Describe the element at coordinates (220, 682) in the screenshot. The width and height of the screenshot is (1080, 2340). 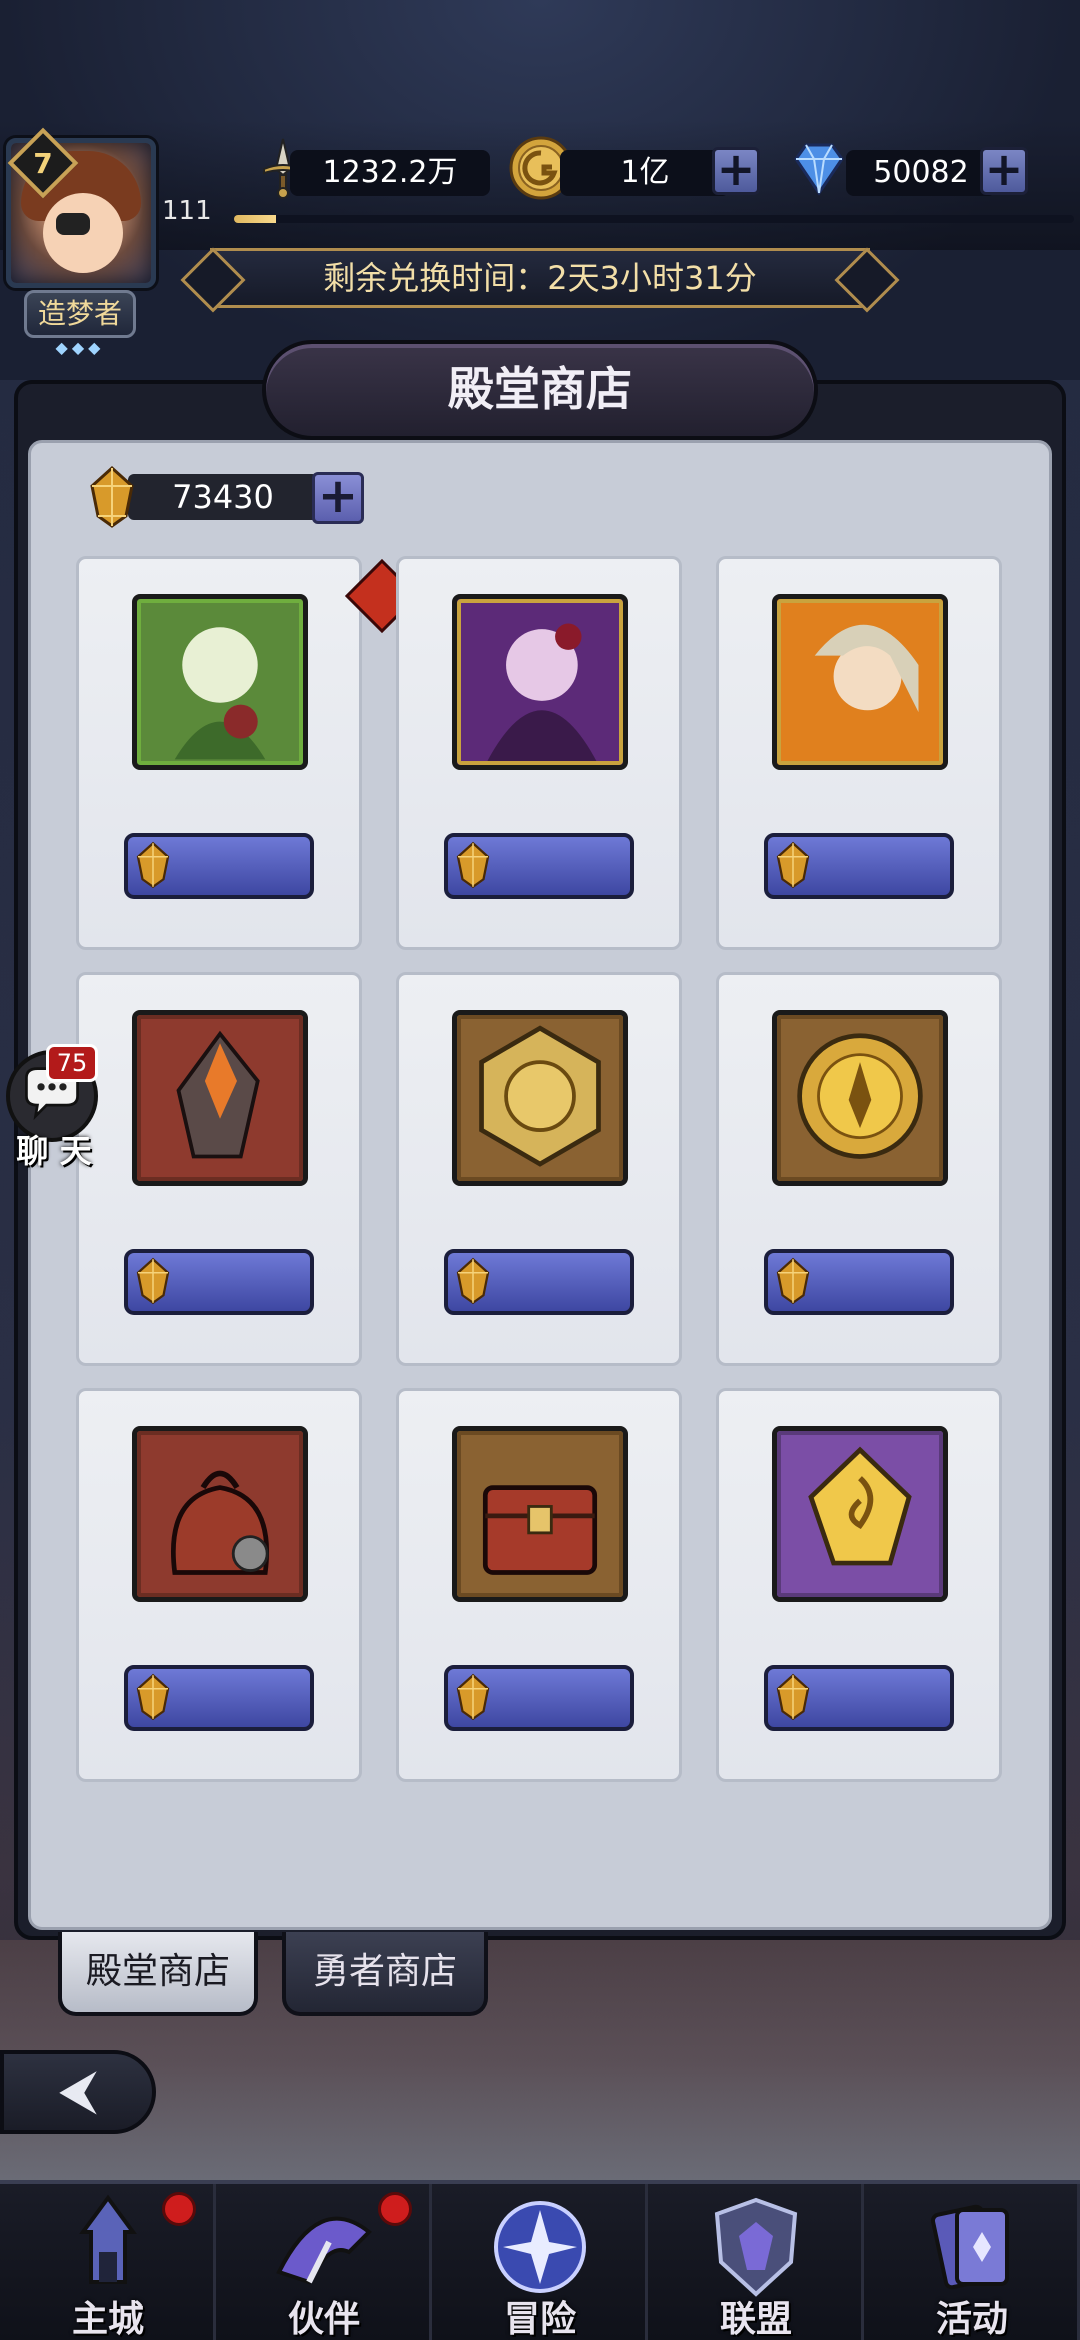
I see `green-hero-portrait-icon` at that location.